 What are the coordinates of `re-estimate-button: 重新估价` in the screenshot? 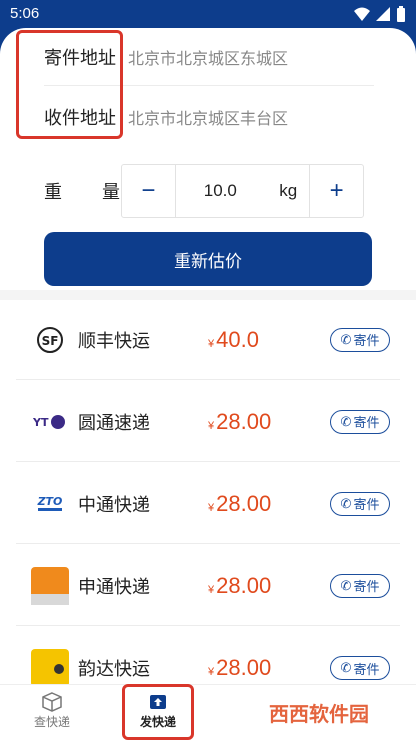 It's located at (208, 259).